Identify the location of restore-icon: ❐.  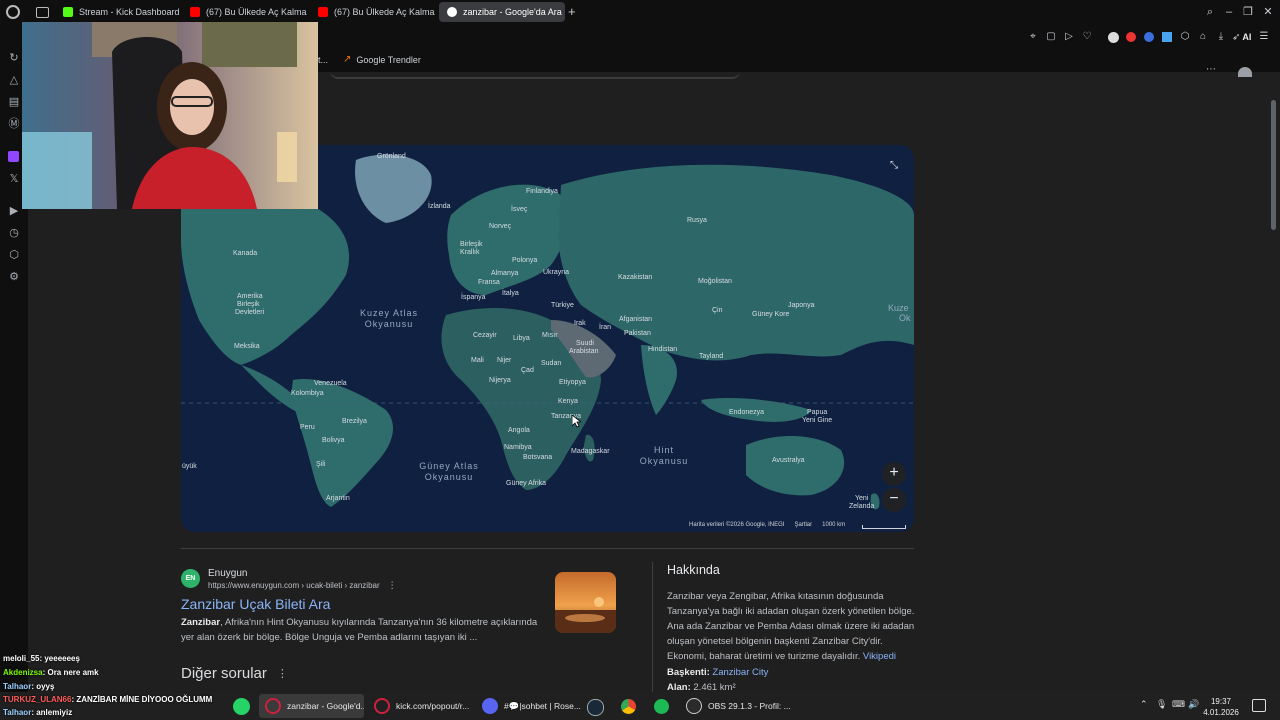
(1248, 12).